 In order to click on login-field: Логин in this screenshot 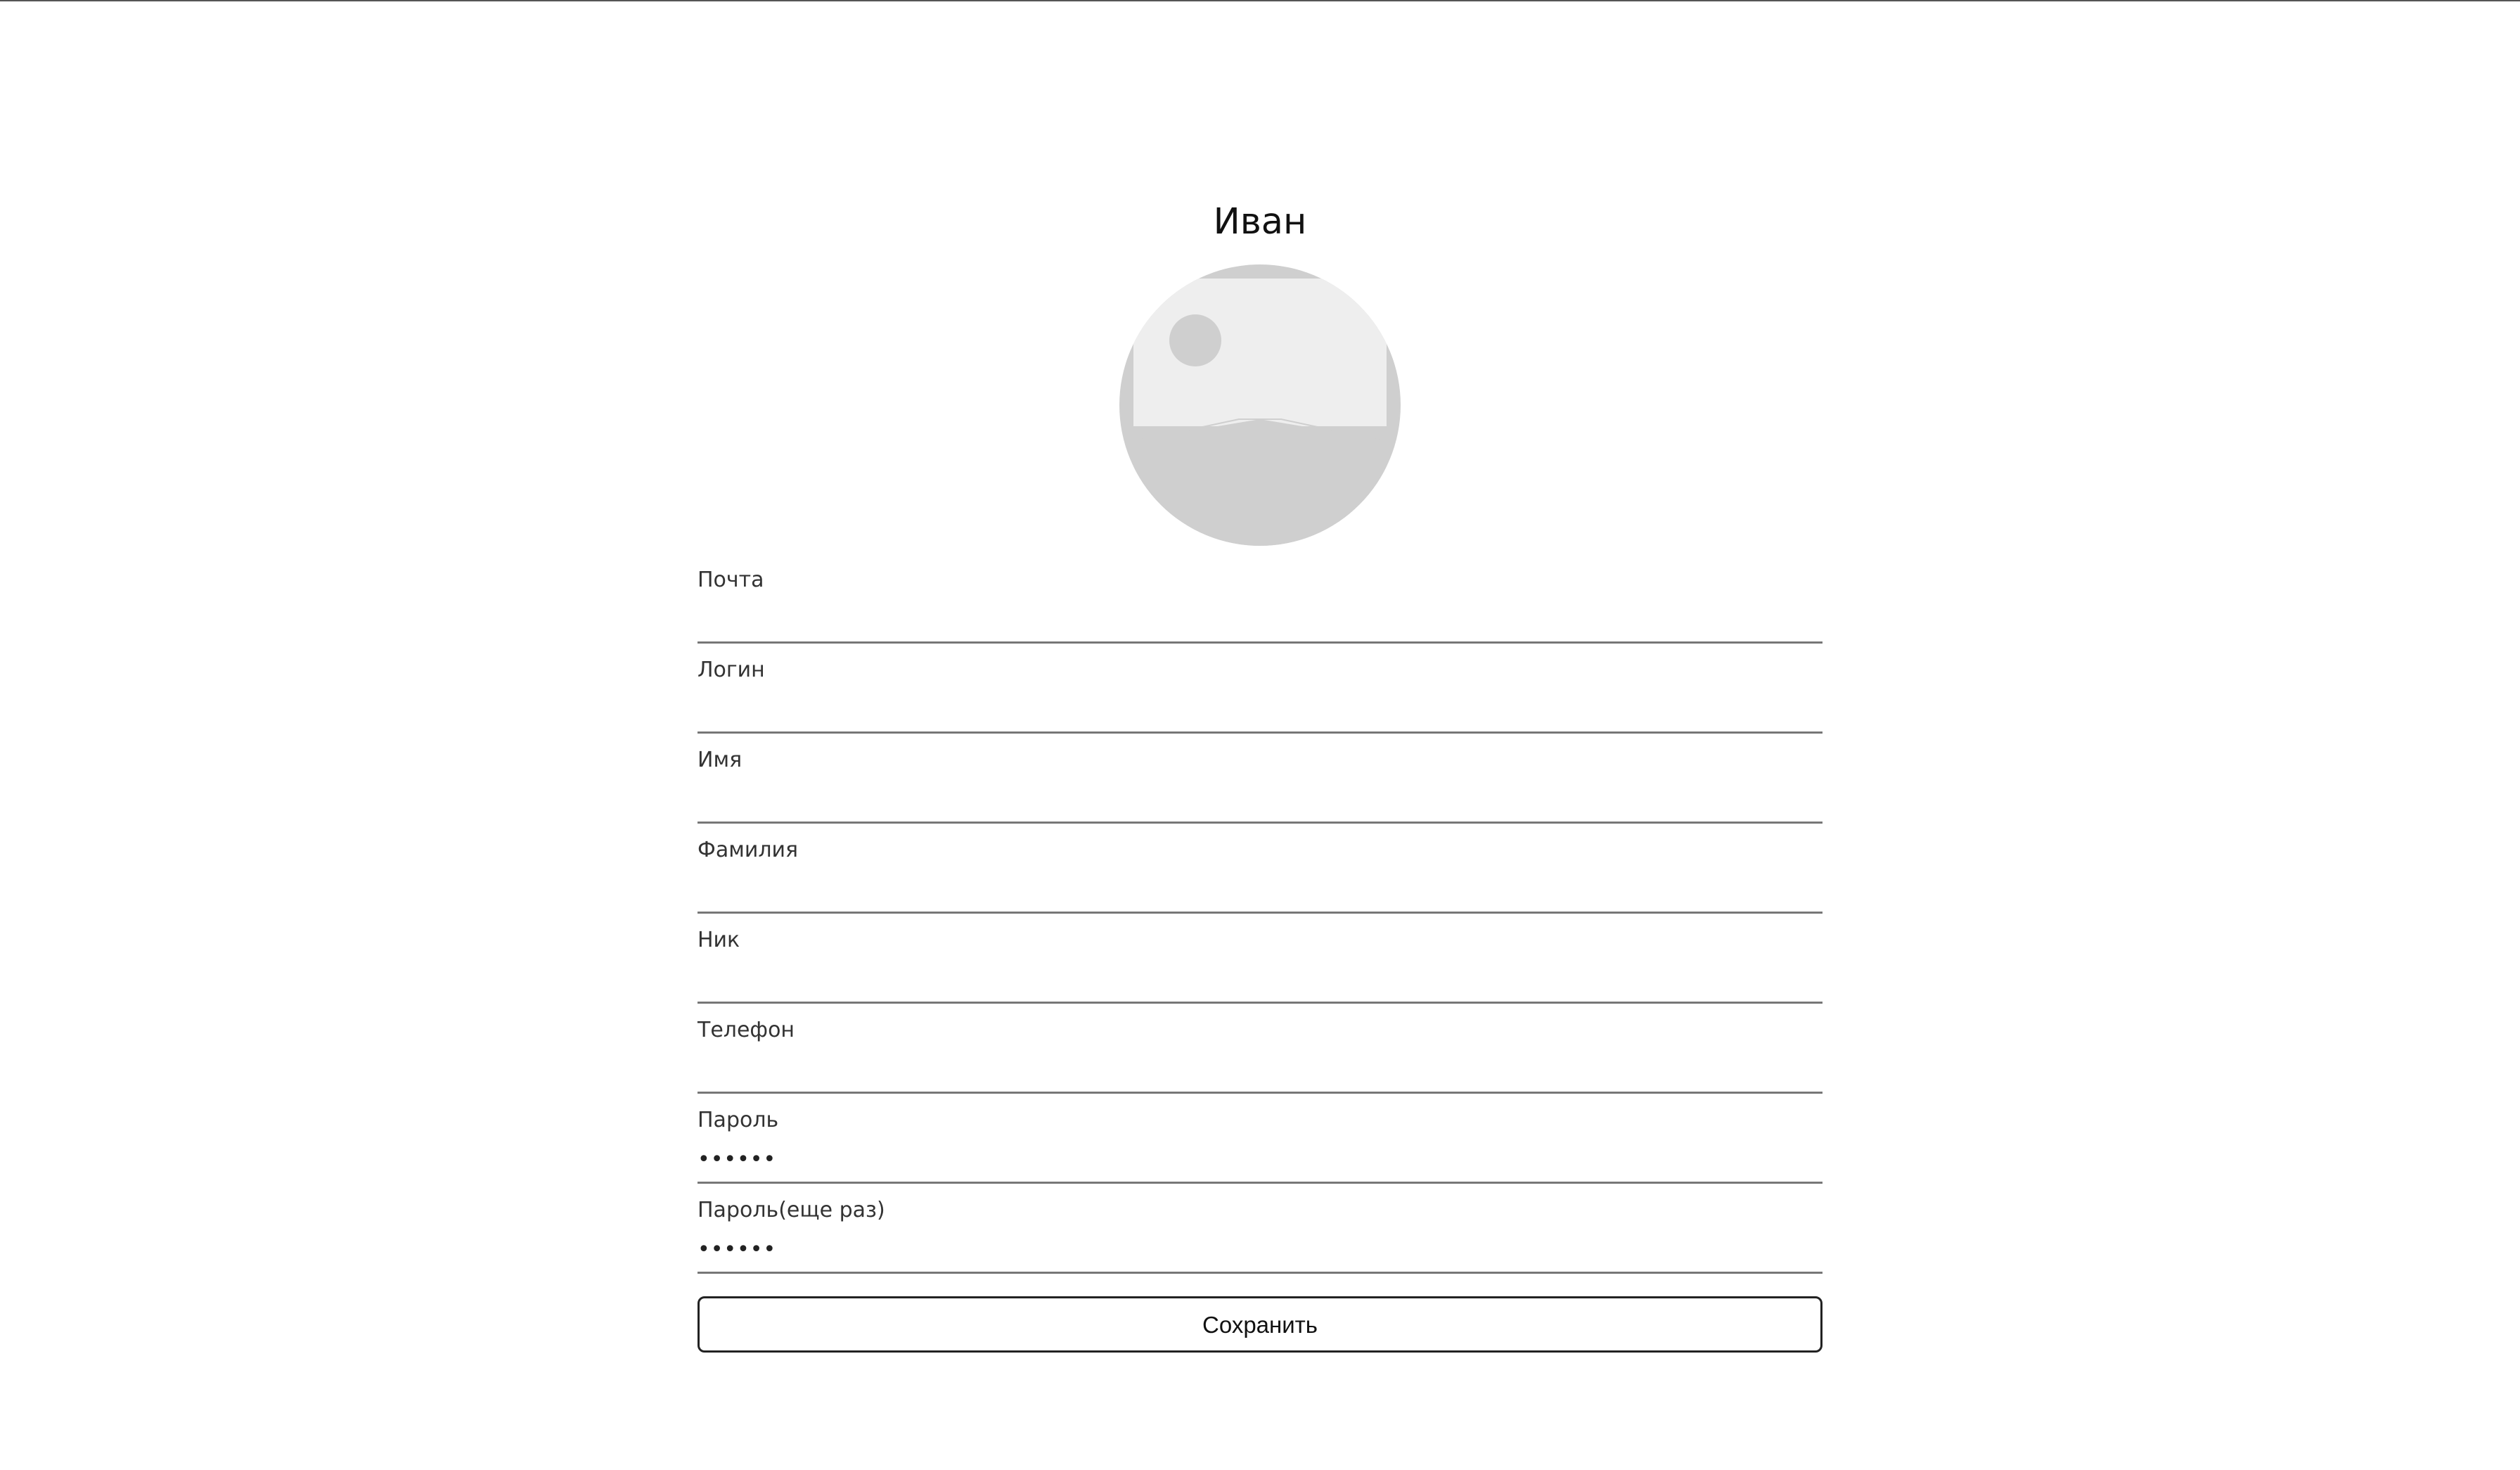, I will do `click(1260, 689)`.